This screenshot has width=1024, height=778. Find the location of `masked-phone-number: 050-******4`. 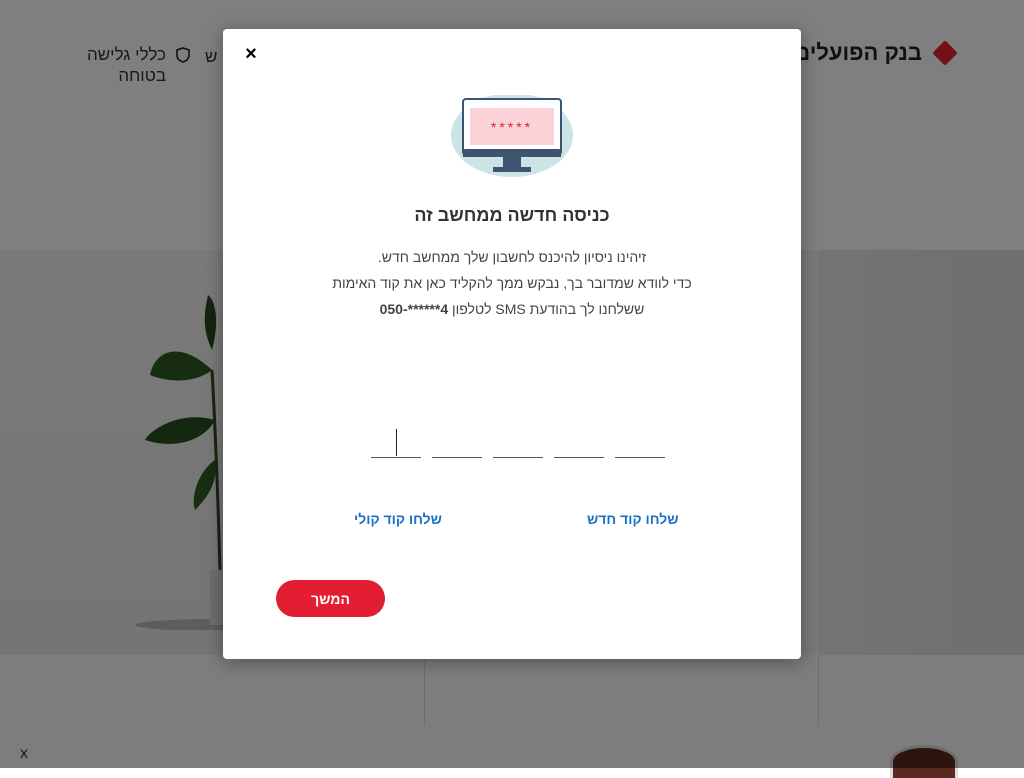

masked-phone-number: 050-******4 is located at coordinates (414, 309).